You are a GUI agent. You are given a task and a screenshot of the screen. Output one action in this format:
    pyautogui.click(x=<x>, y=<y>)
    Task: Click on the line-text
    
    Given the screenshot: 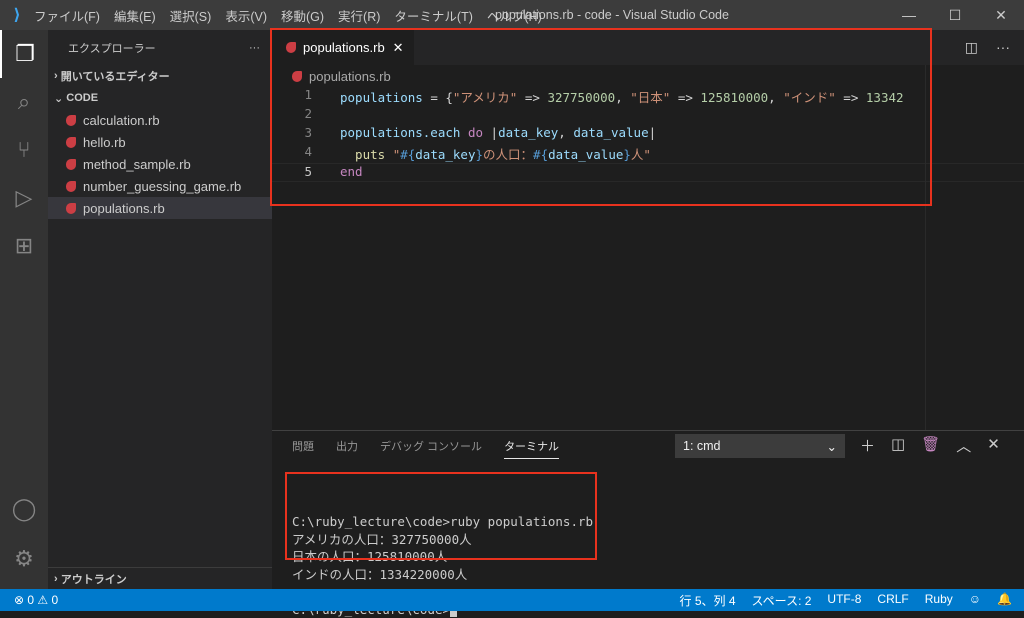 What is the action you would take?
    pyautogui.click(x=617, y=115)
    